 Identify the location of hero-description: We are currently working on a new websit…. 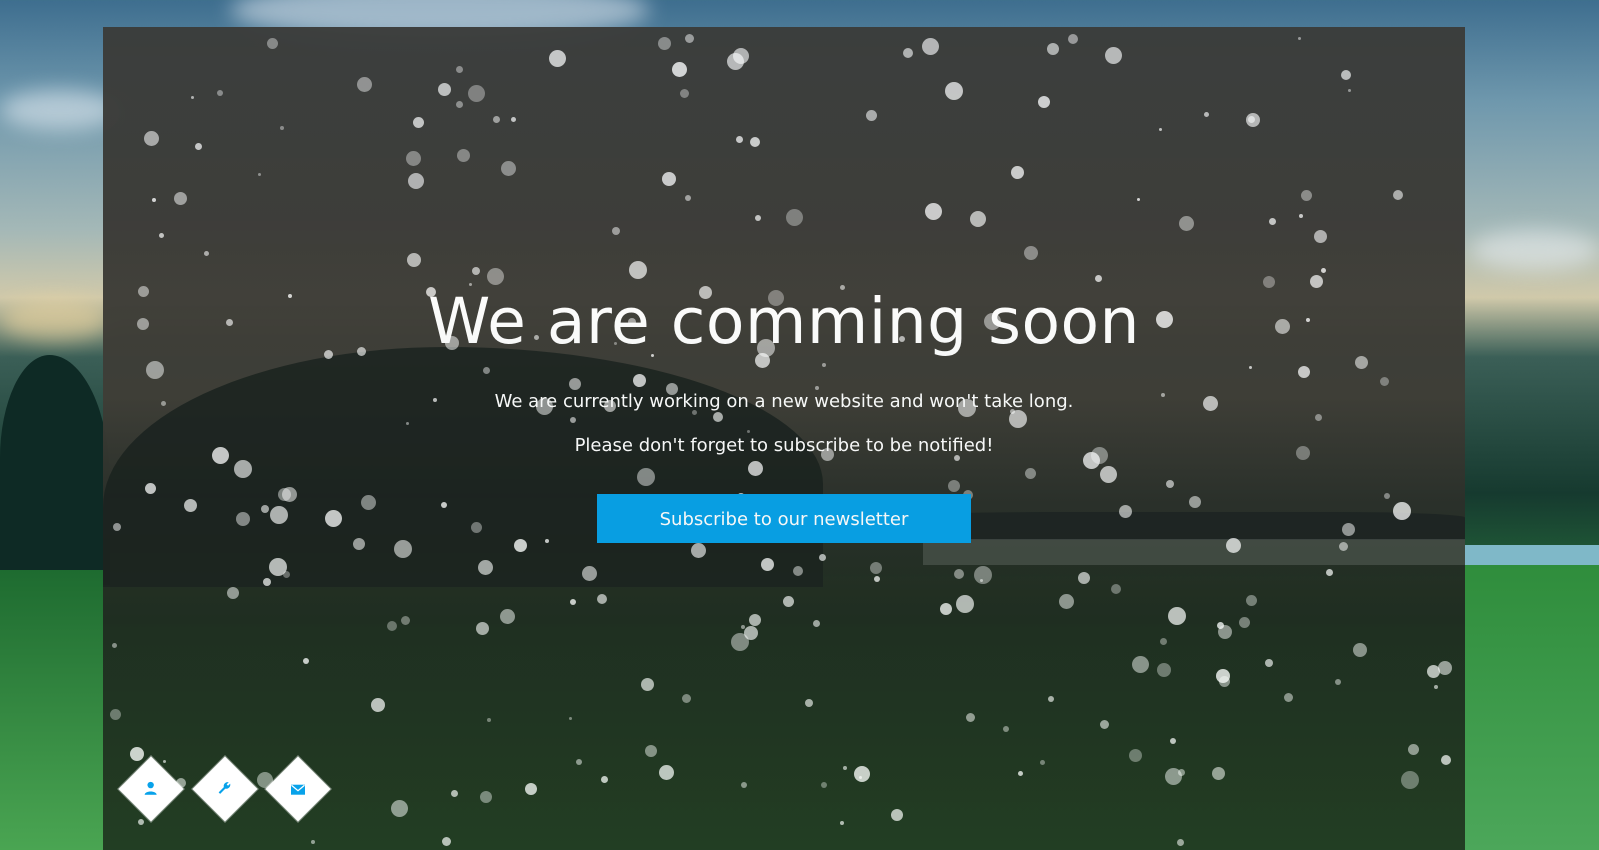
(784, 424).